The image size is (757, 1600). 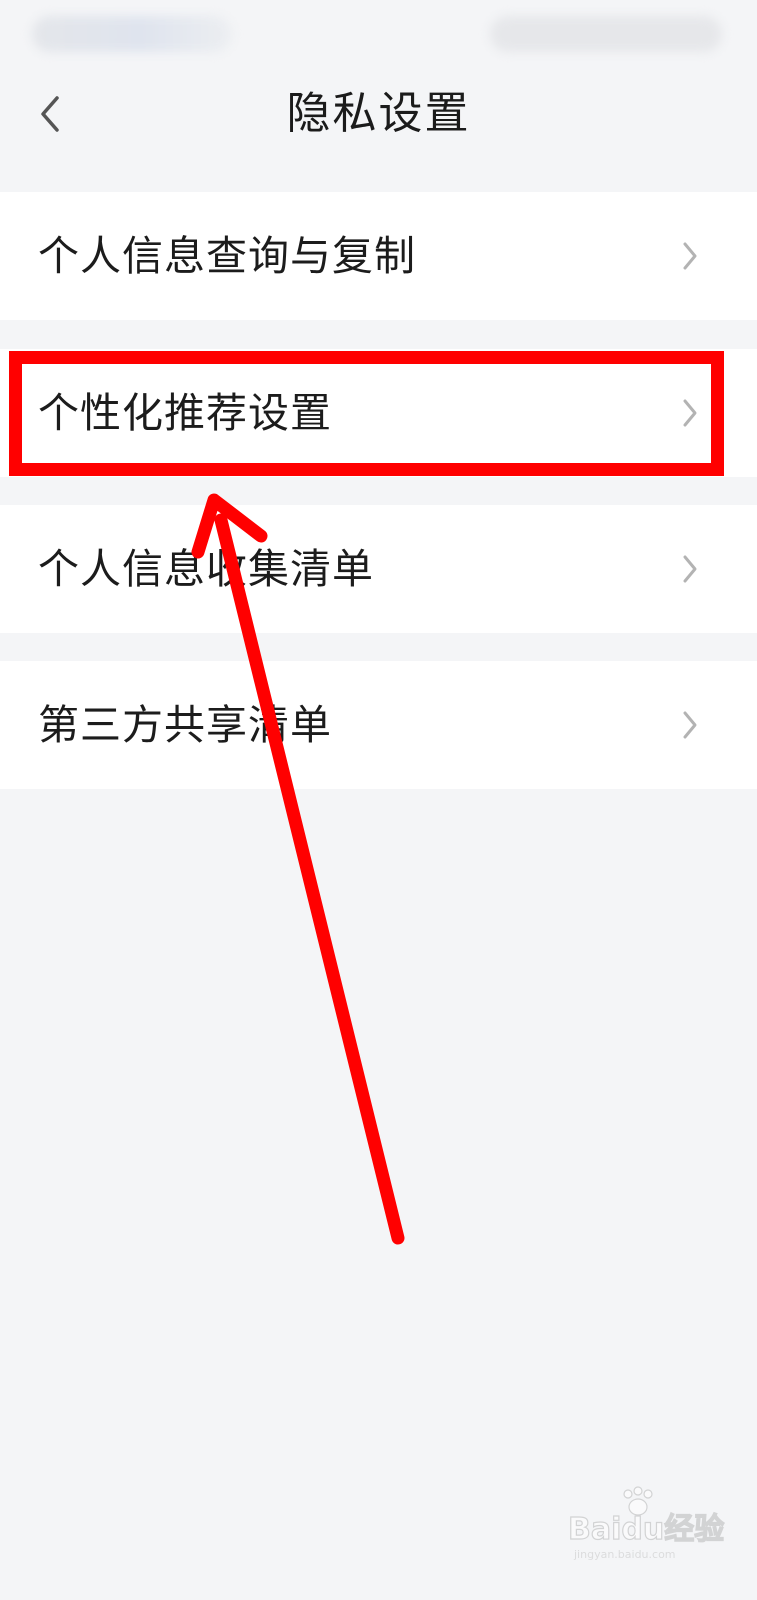 I want to click on menu-item-personal-info-collection-list: 个人信息收集清单, so click(x=378, y=569).